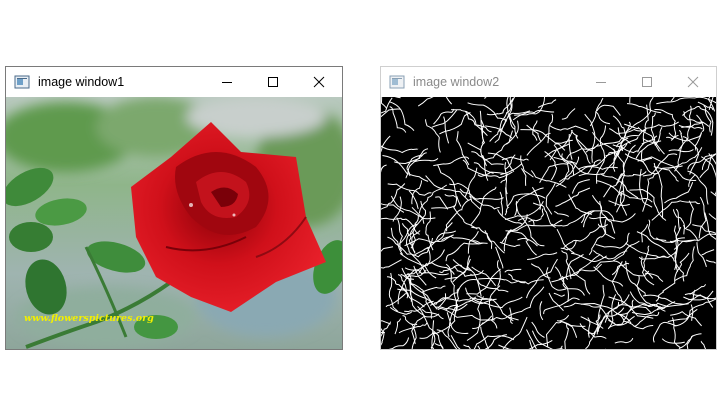 The image size is (721, 405). I want to click on window-title: image window2, so click(456, 82).